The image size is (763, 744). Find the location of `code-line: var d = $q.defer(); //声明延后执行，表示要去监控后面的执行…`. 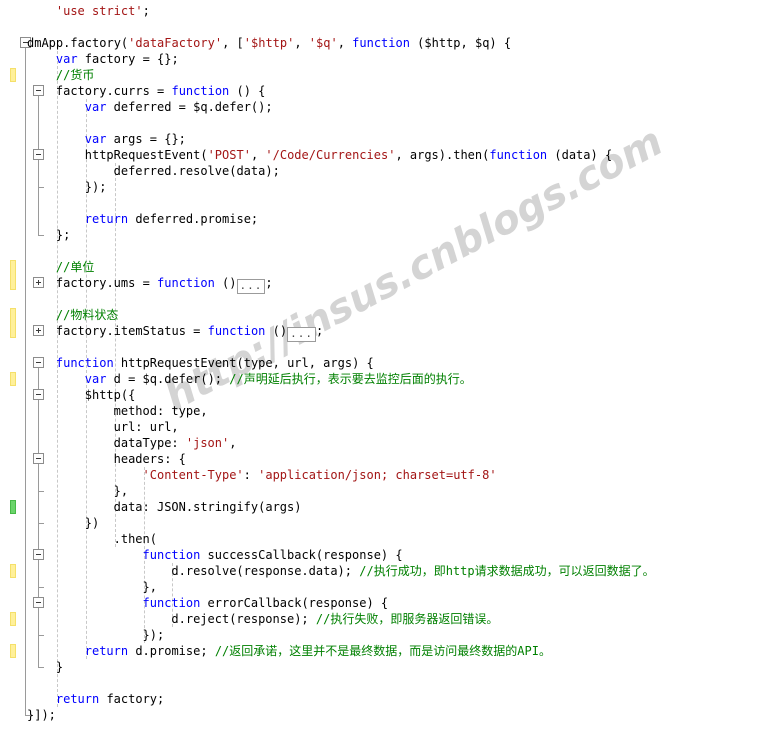

code-line: var d = $q.defer(); //声明延后执行，表示要去监控后面的执行… is located at coordinates (278, 379).